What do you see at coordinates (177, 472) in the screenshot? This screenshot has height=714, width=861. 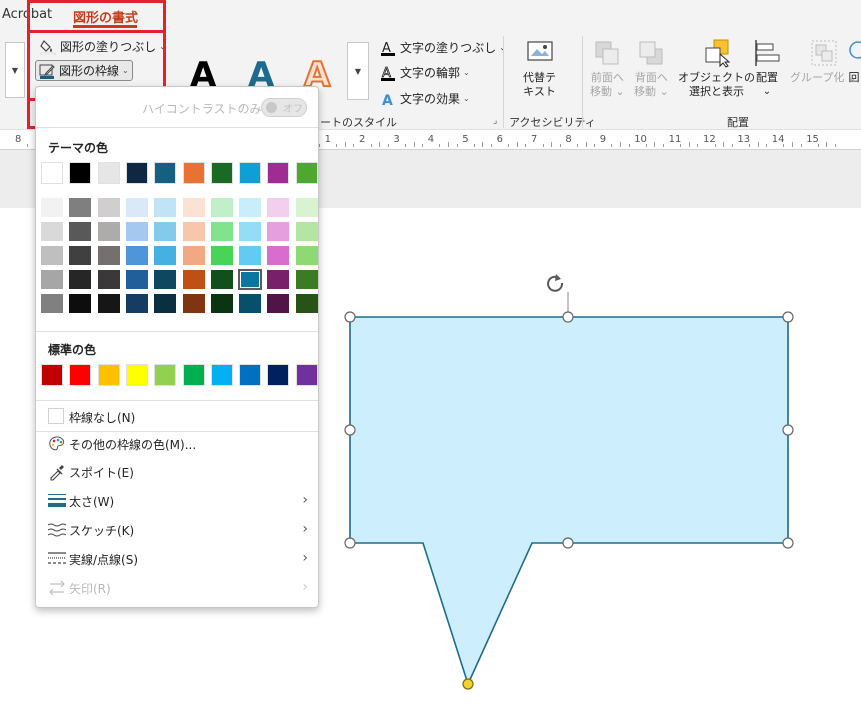 I see `eyedropper-item: スポイト(E)` at bounding box center [177, 472].